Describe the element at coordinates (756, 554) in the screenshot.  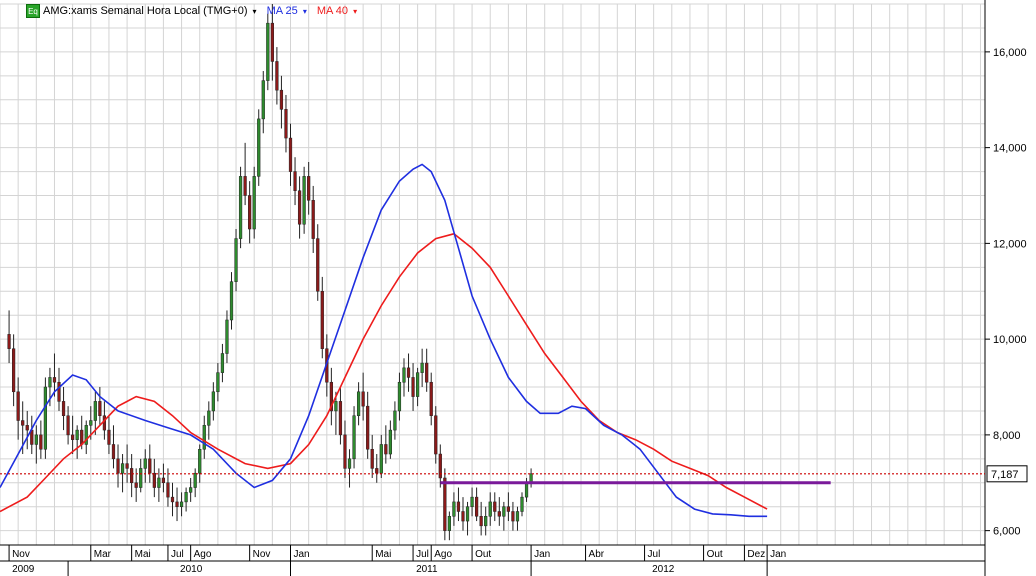
I see `x-month-label: Dez` at that location.